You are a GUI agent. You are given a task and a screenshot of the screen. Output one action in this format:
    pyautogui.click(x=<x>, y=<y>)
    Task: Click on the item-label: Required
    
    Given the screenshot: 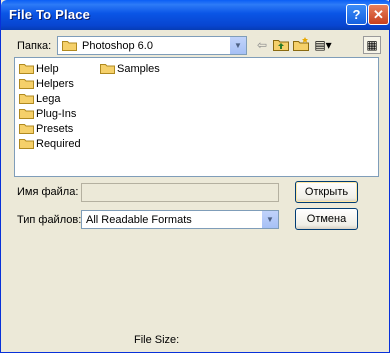 What is the action you would take?
    pyautogui.click(x=58, y=144)
    